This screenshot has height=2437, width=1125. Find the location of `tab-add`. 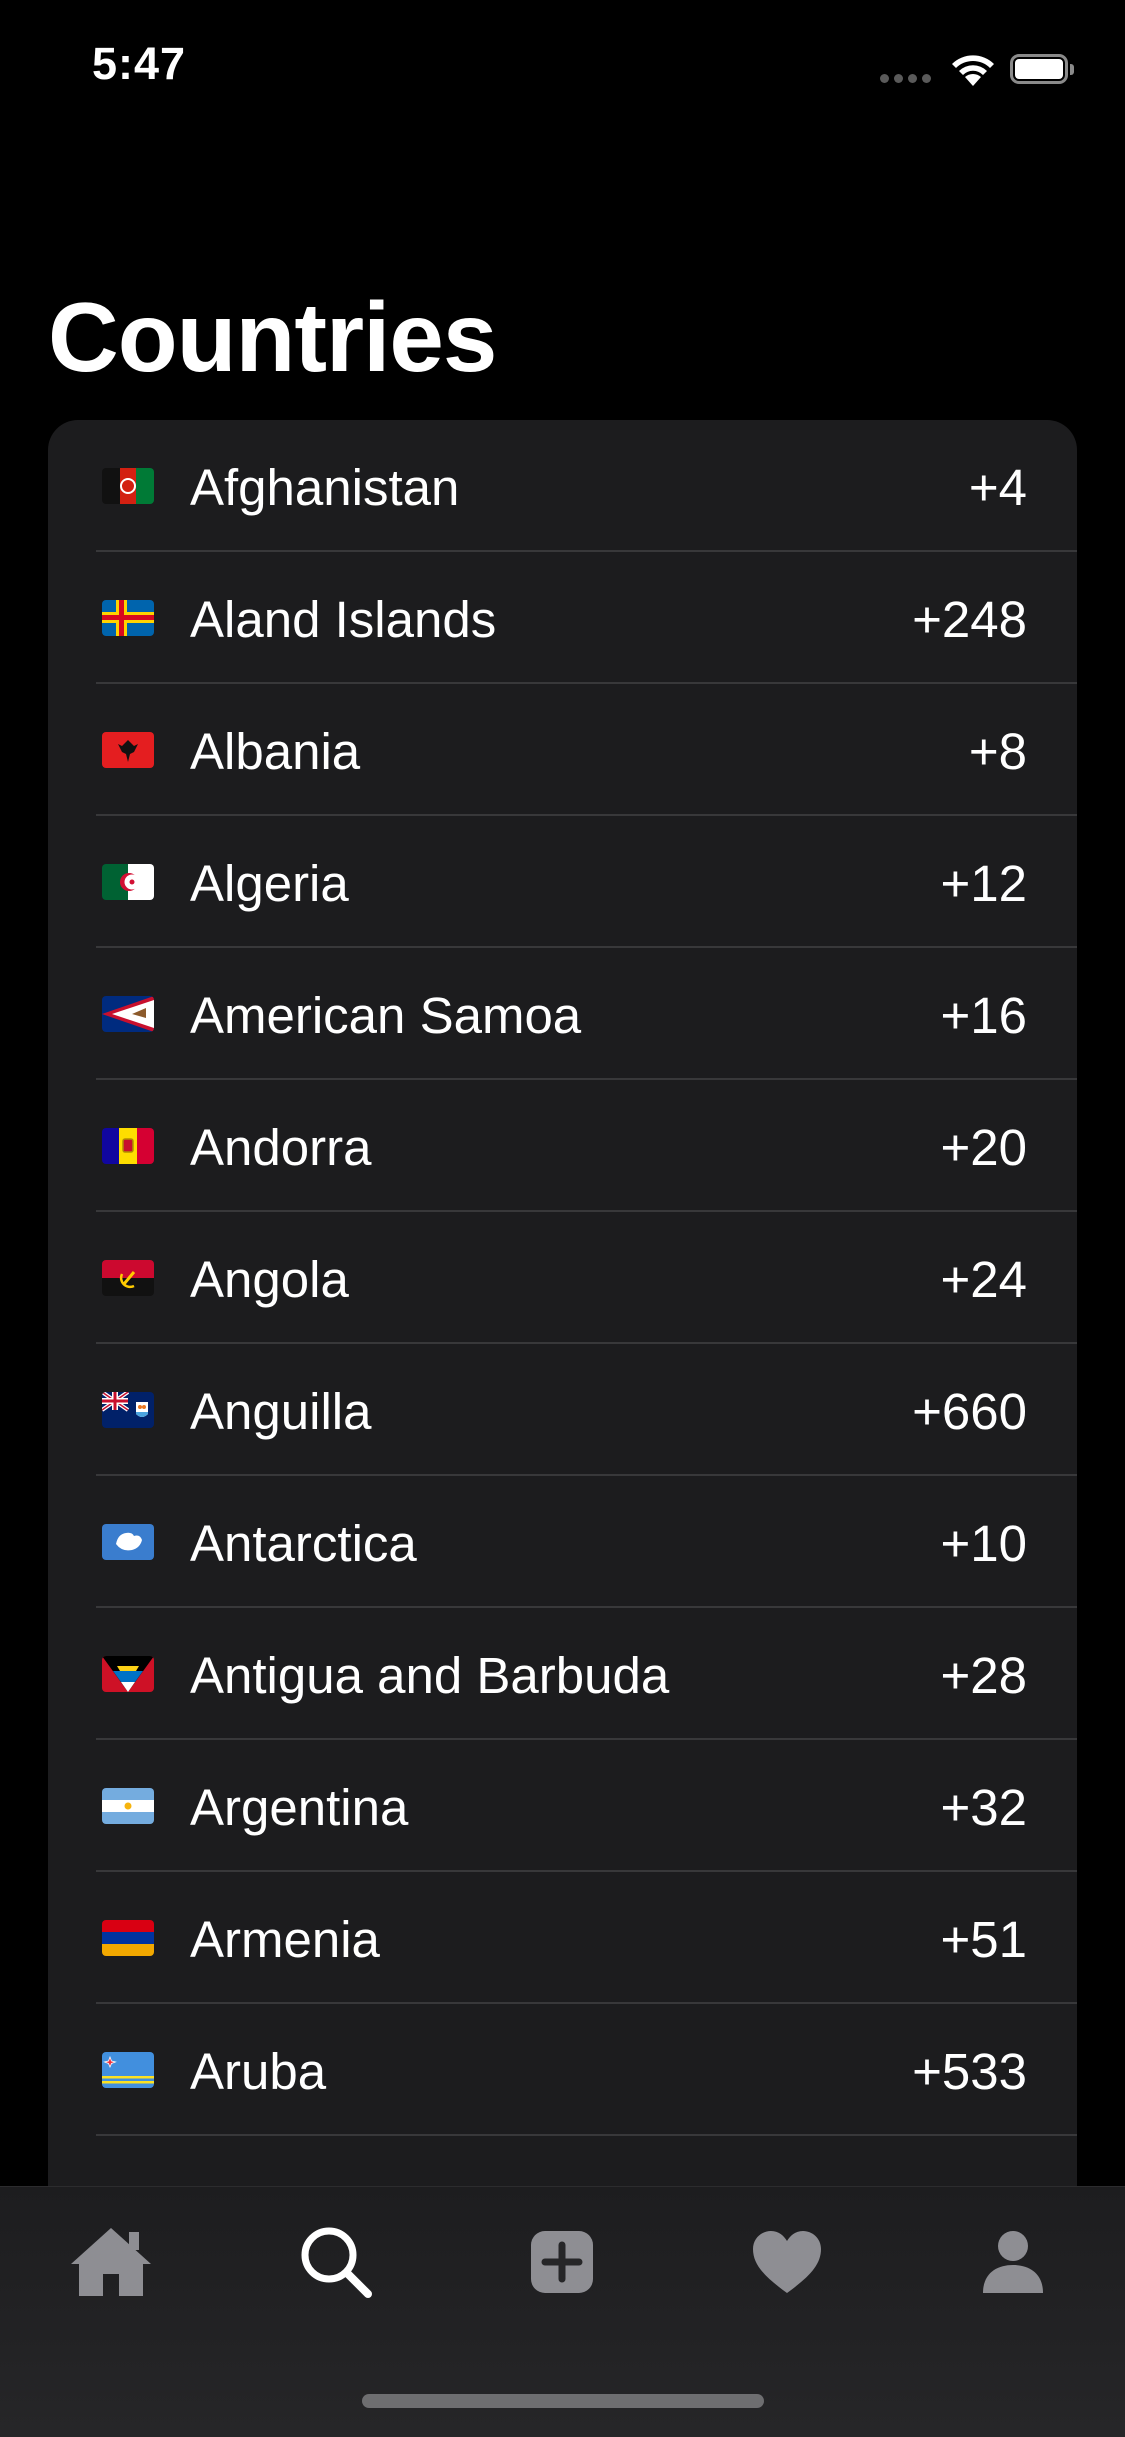

tab-add is located at coordinates (562, 2262).